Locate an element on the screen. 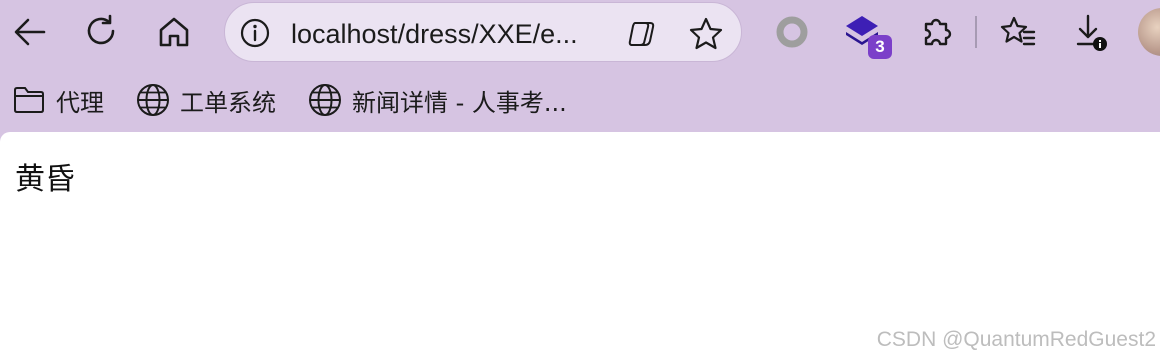 This screenshot has height=358, width=1160. refresh-icon is located at coordinates (101, 29).